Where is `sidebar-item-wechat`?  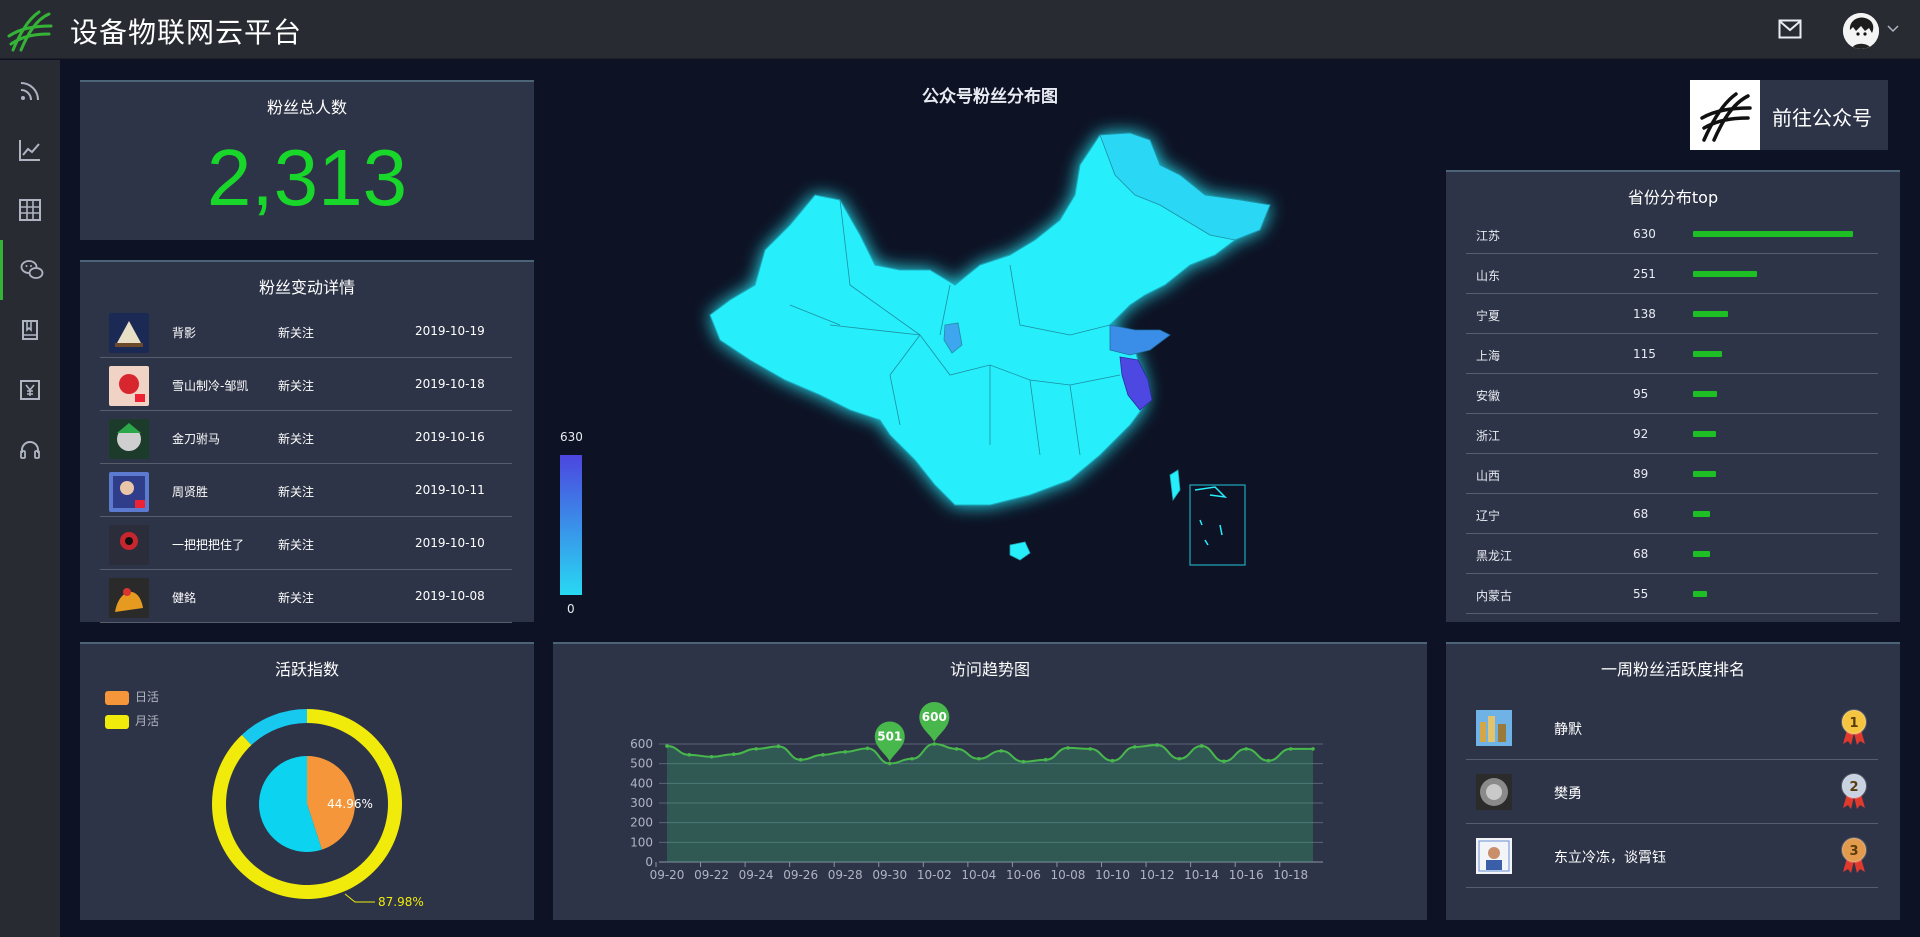 sidebar-item-wechat is located at coordinates (30, 270).